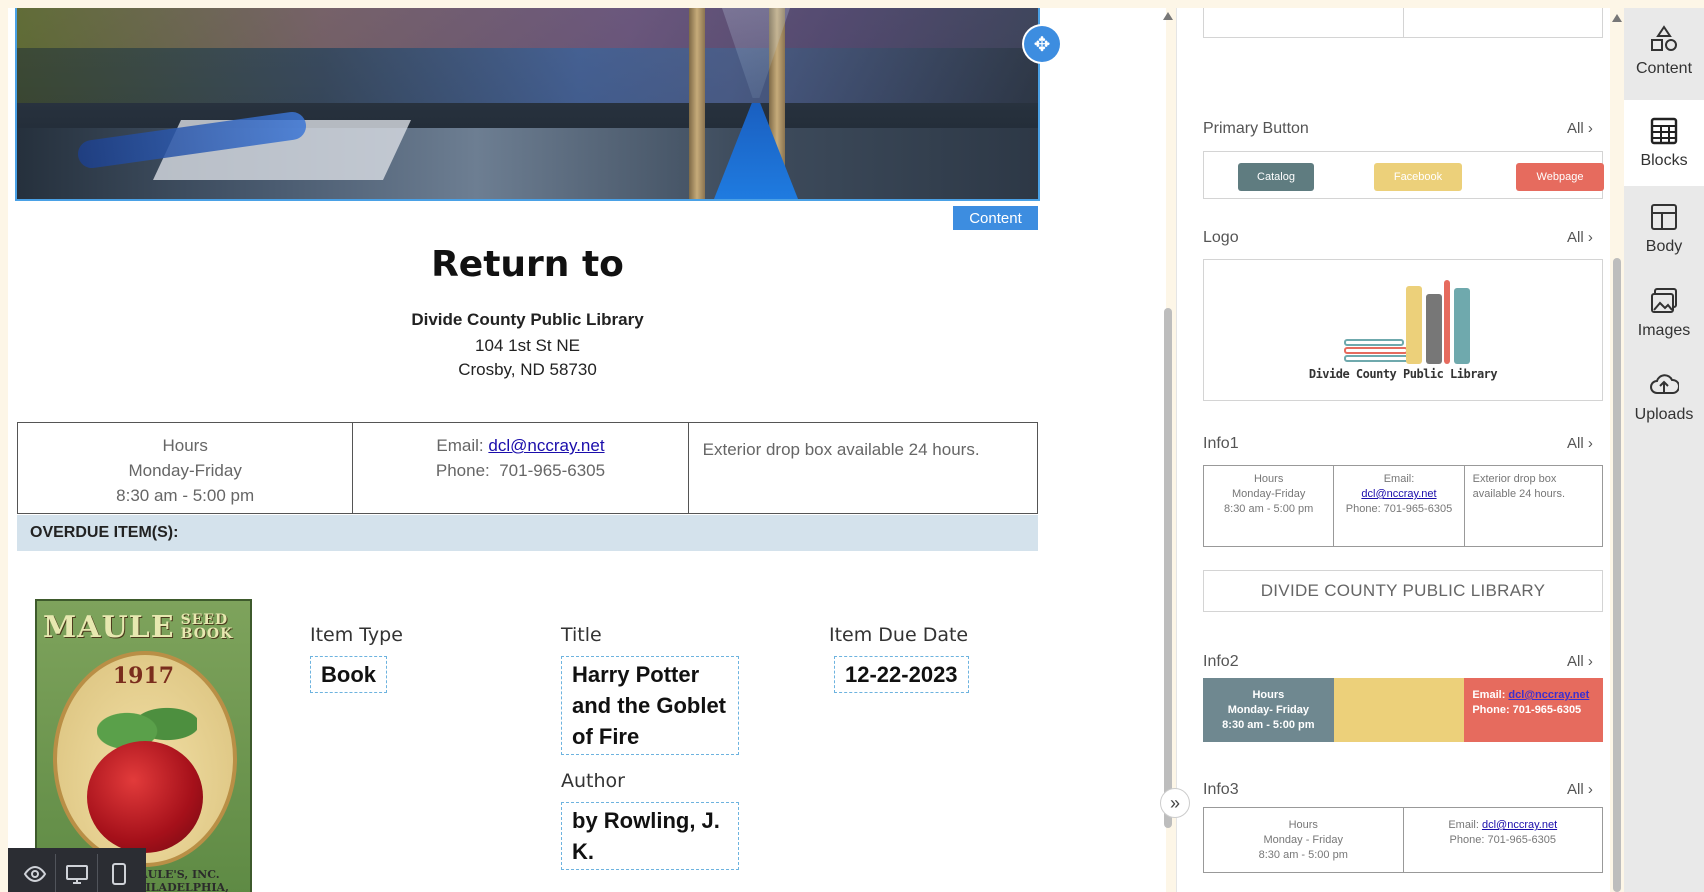 The width and height of the screenshot is (1704, 892). I want to click on hours-time: 8:30 am - 5:00 pm, so click(185, 495).